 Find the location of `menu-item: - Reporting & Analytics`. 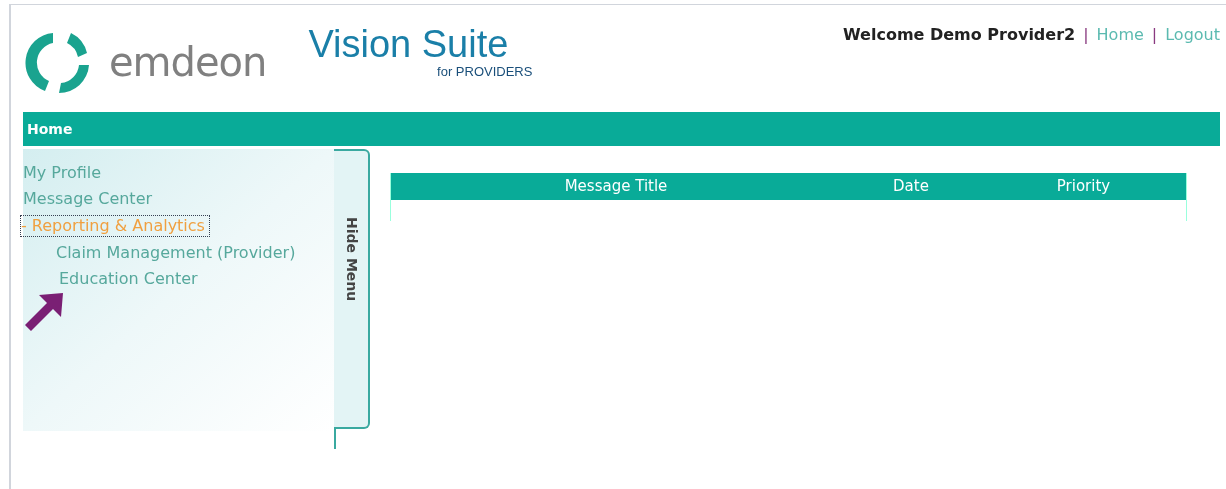

menu-item: - Reporting & Analytics is located at coordinates (115, 226).